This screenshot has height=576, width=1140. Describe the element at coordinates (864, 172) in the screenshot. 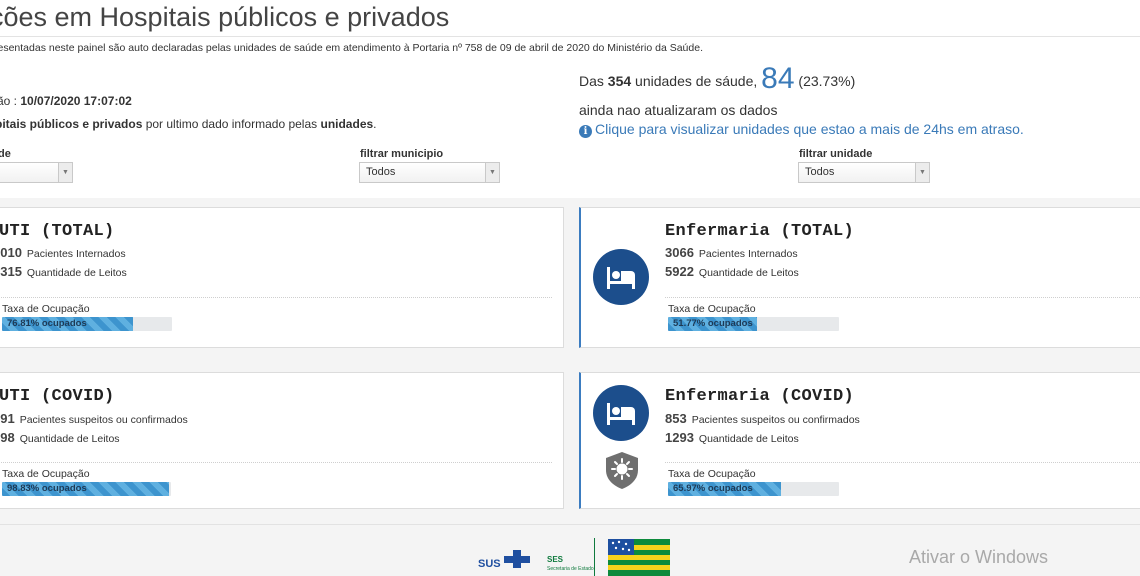

I see `filter-unidade-select: Todos ▼` at that location.